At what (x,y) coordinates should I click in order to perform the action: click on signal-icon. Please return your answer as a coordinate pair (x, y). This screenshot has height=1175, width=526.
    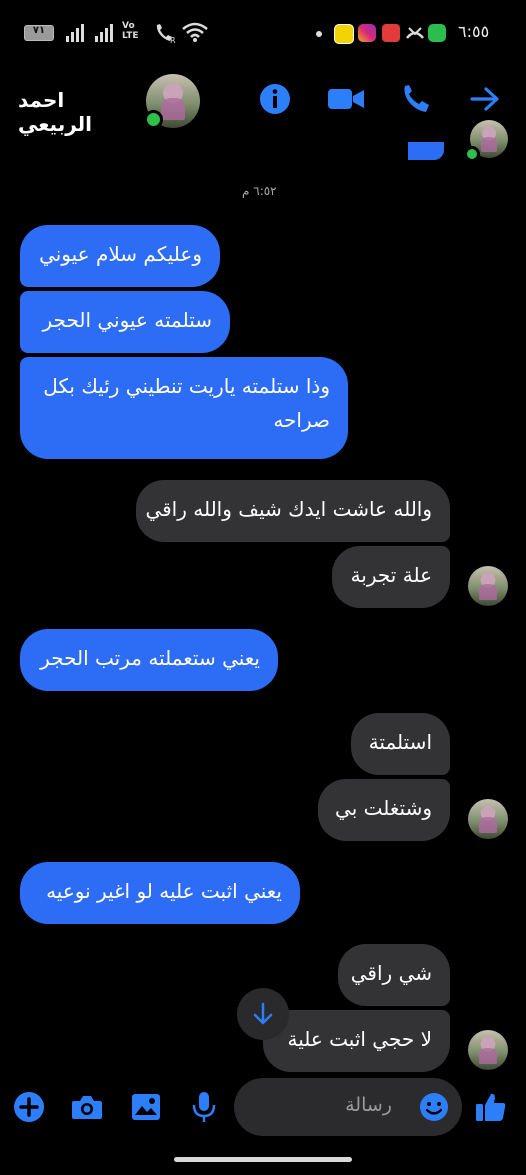
    Looking at the image, I should click on (76, 35).